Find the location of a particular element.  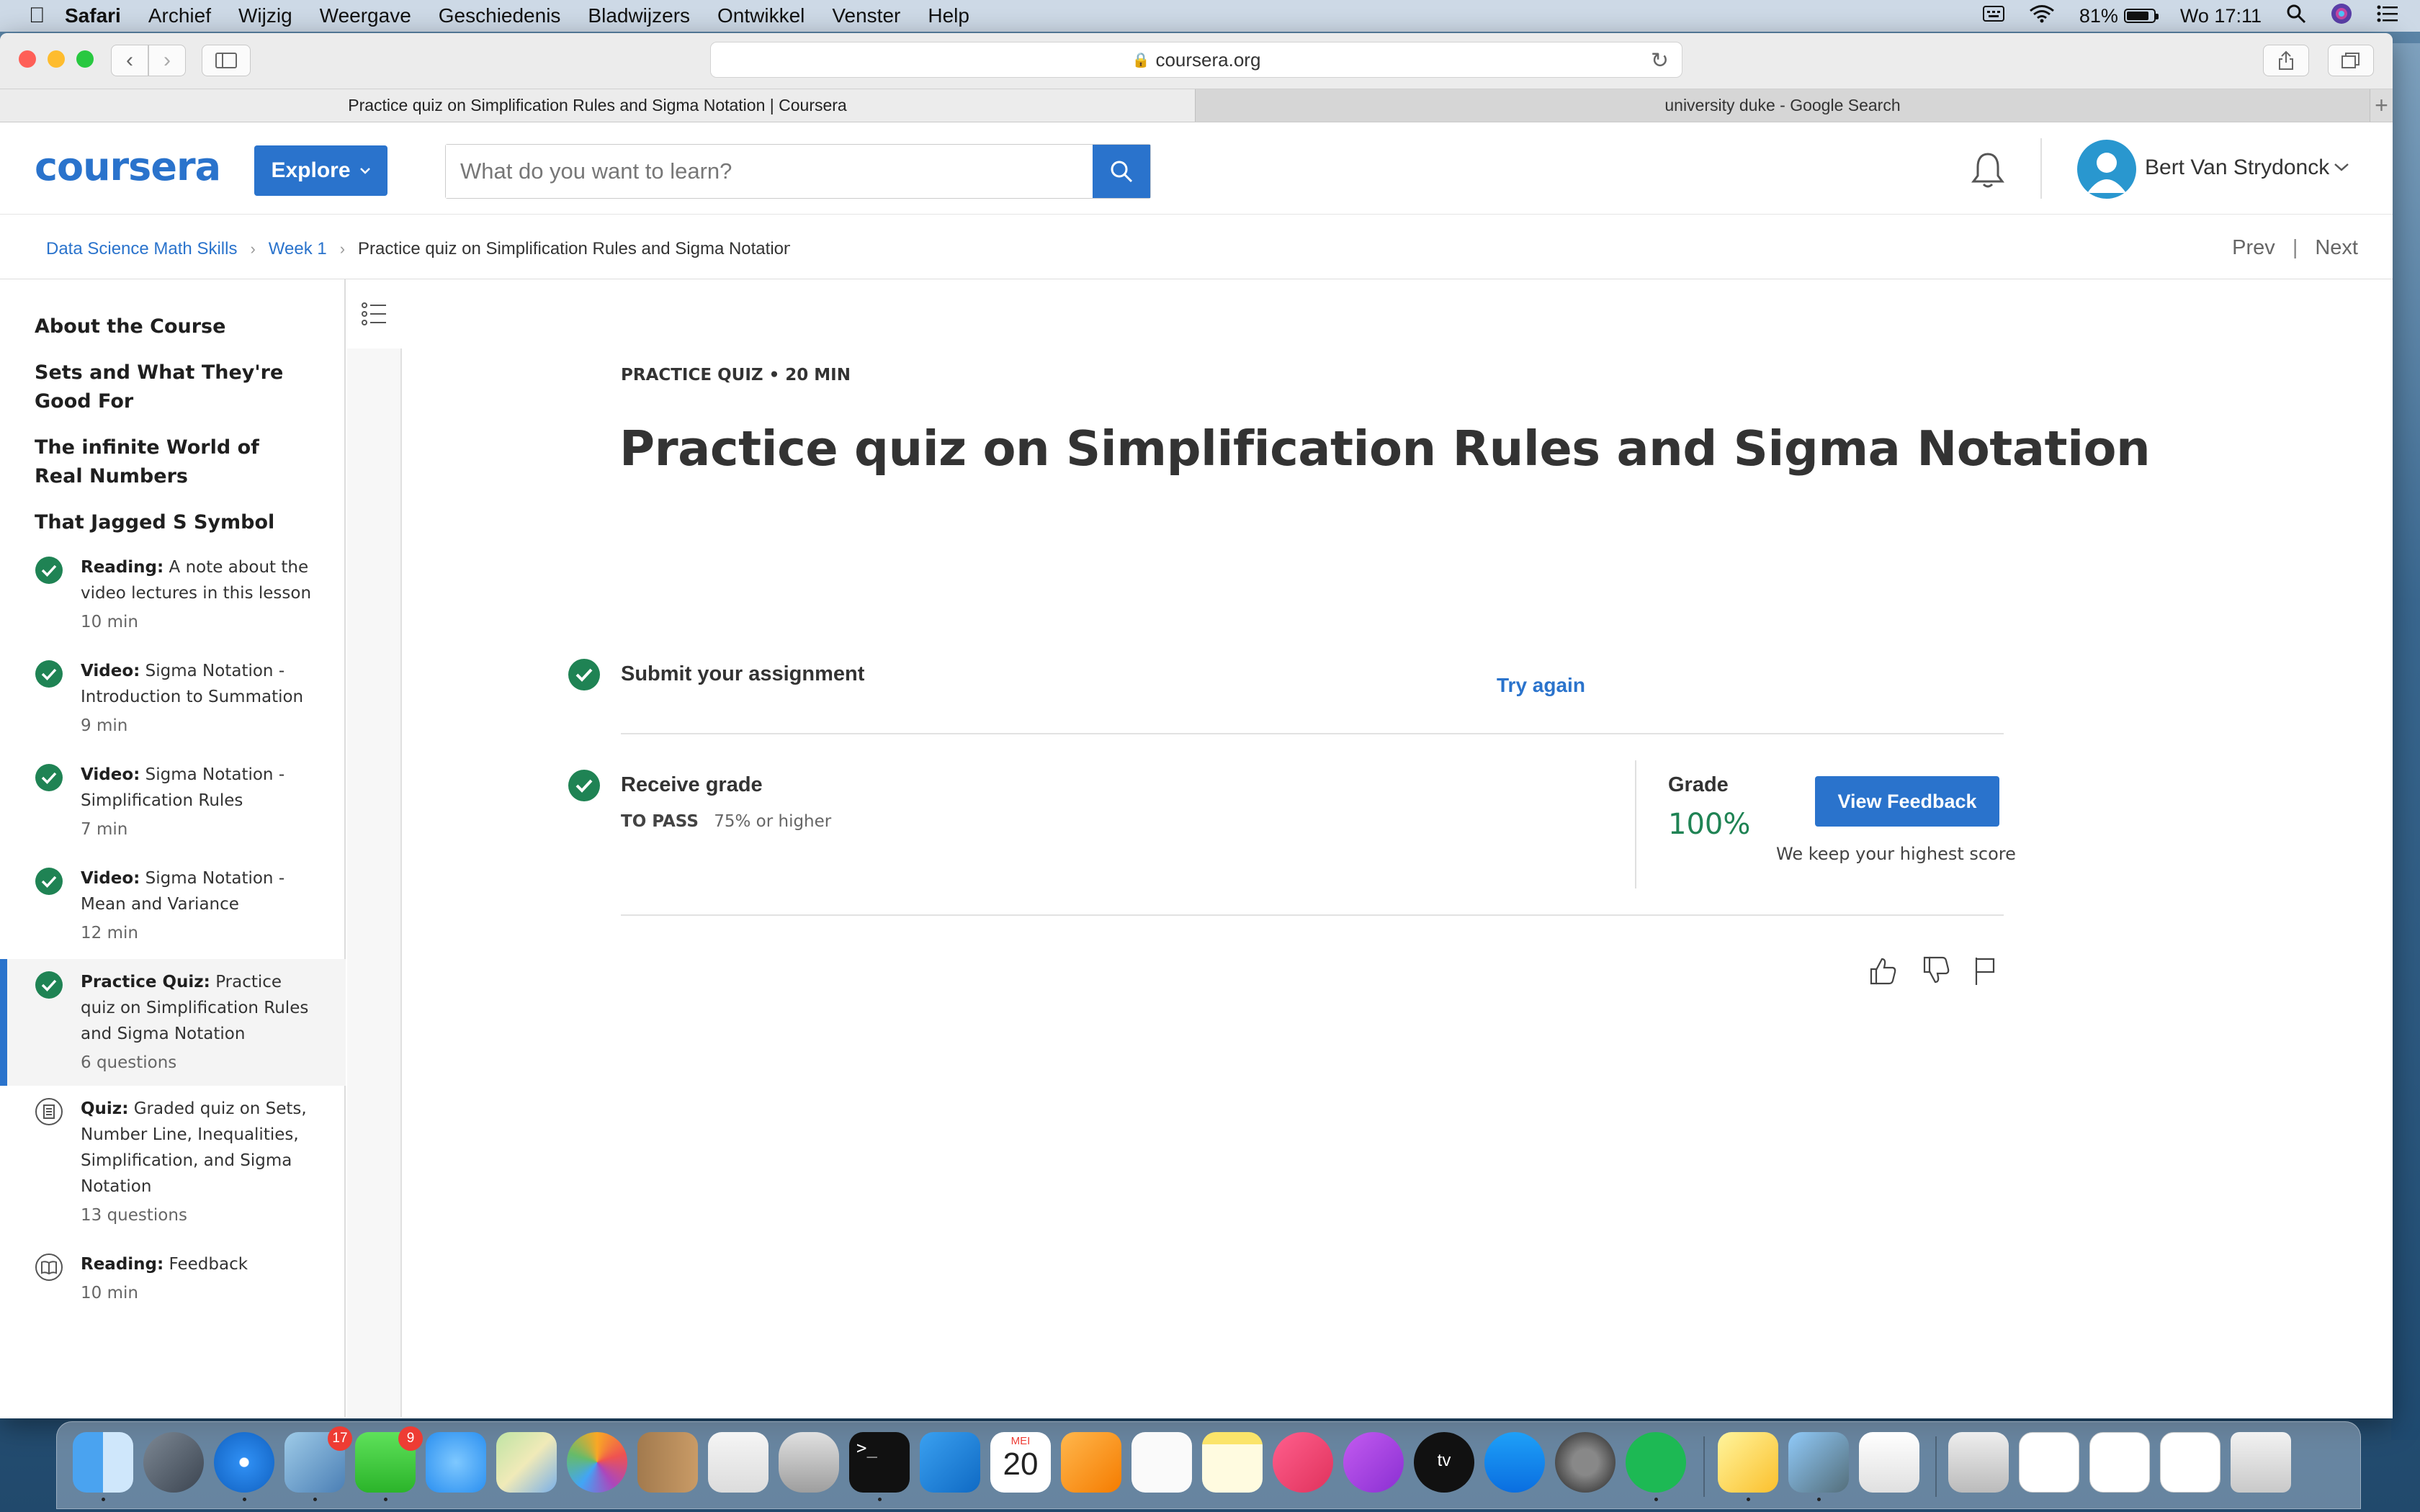

header-divider is located at coordinates (2041, 168).